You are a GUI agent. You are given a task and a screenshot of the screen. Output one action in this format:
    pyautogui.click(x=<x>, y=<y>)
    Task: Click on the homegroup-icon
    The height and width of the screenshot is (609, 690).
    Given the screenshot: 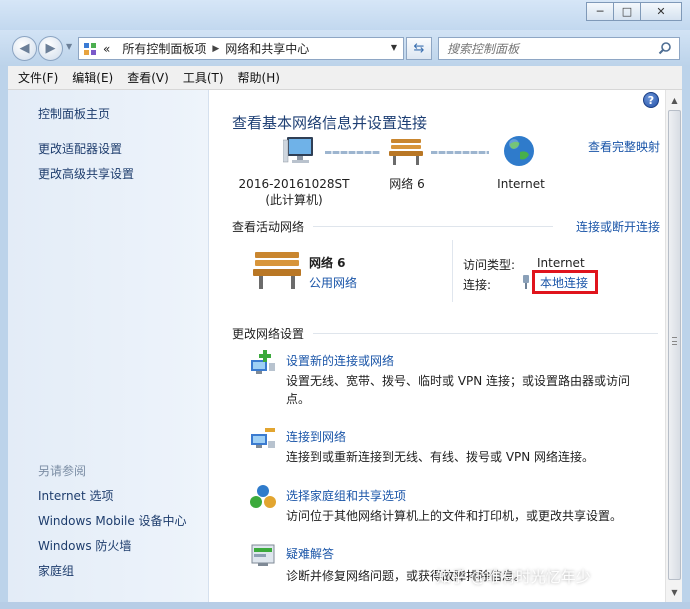 What is the action you would take?
    pyautogui.click(x=263, y=496)
    